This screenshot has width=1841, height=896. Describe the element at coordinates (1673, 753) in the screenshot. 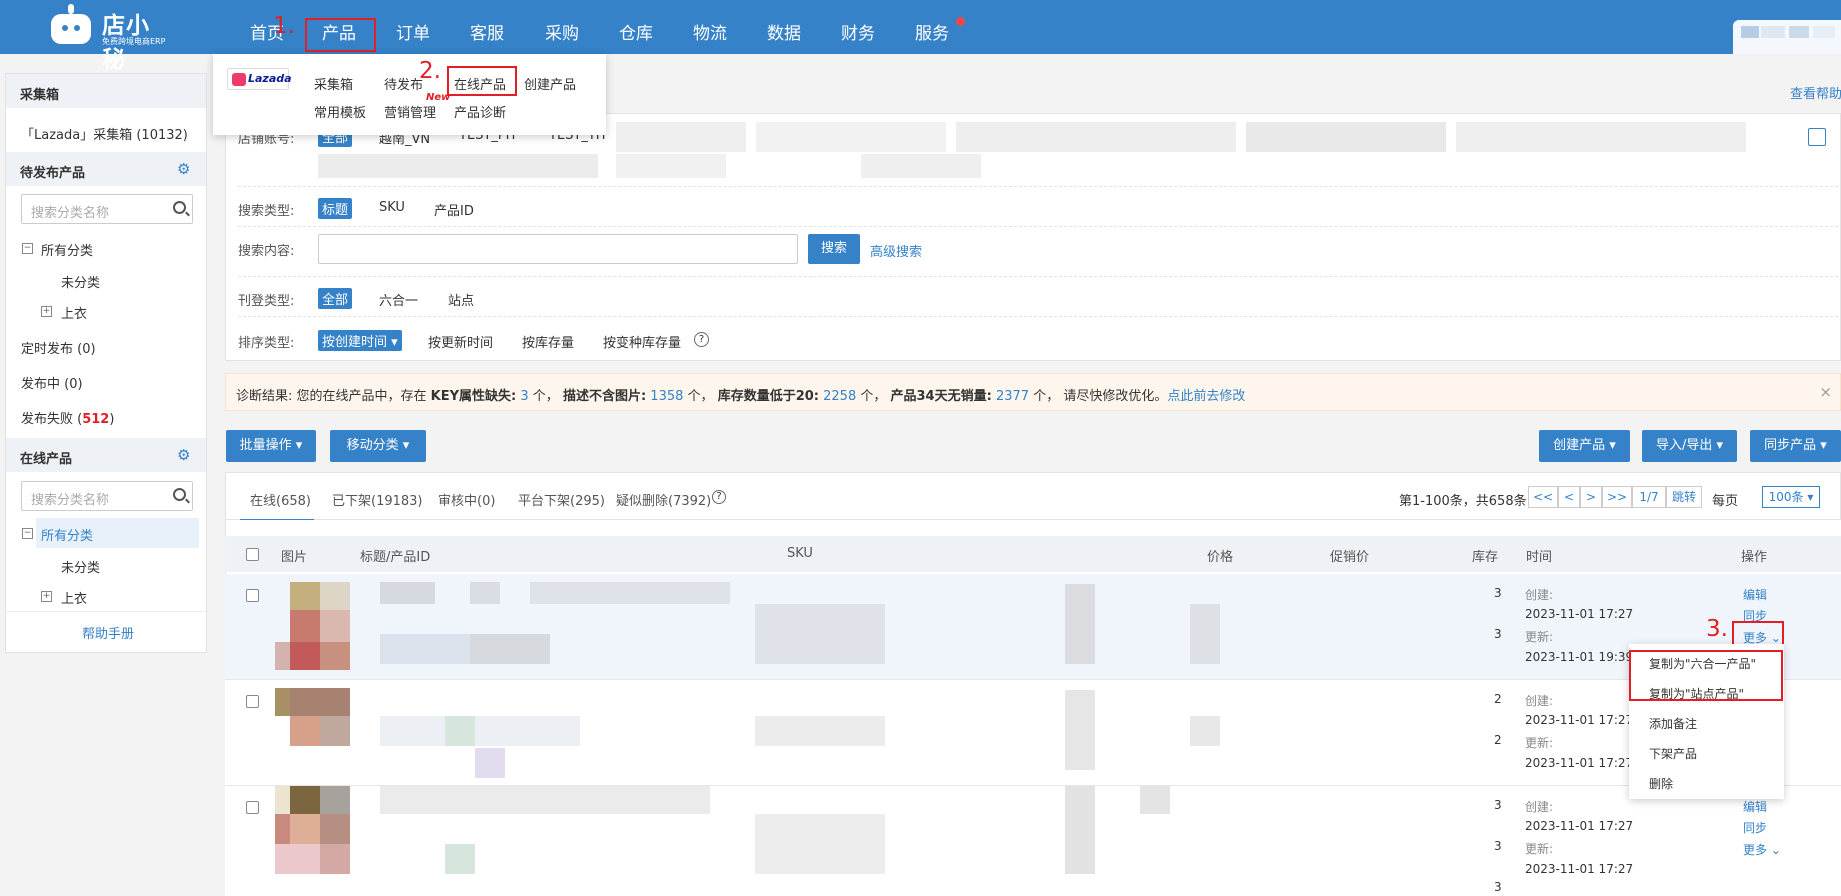

I see `menu-delist: 下架产品` at that location.